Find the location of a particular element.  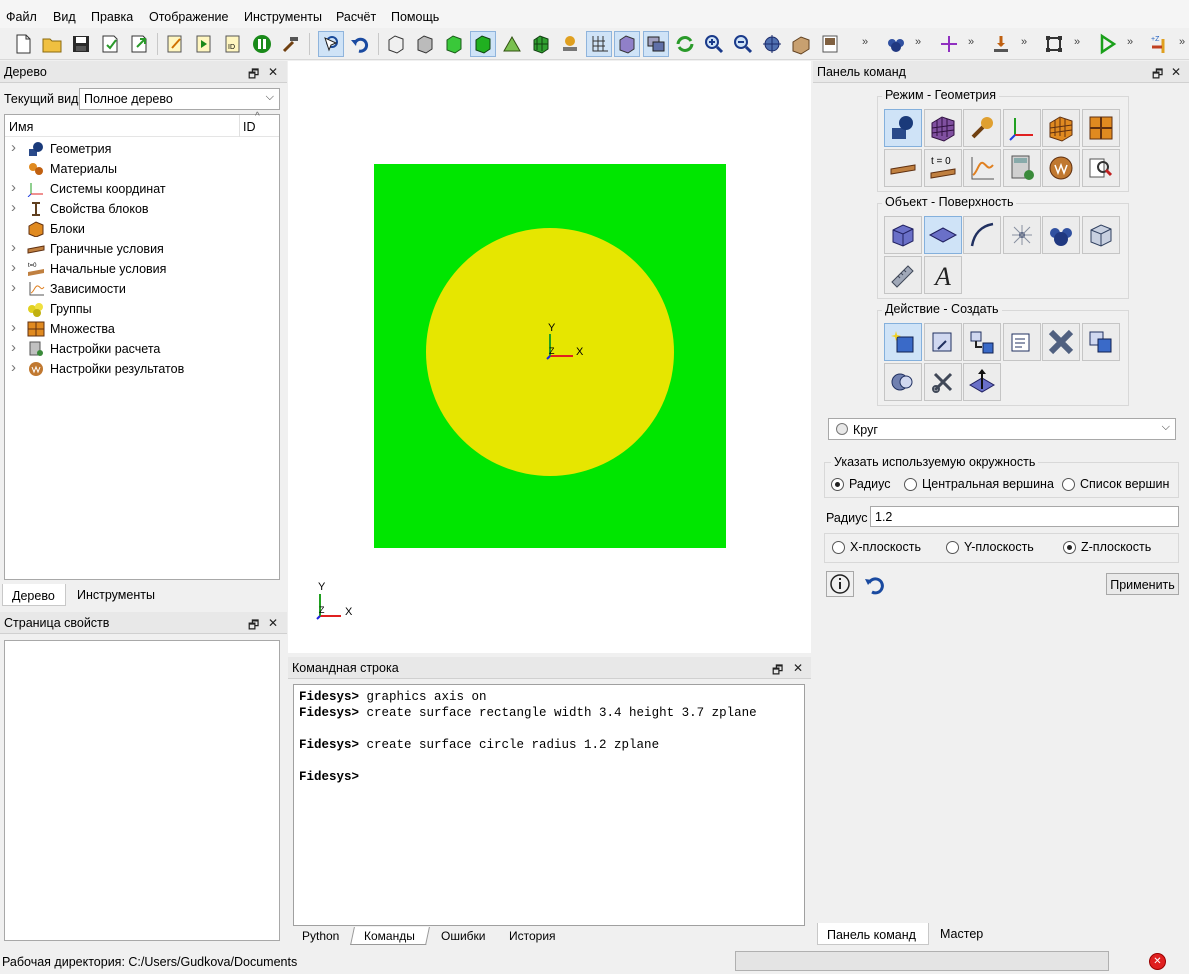

column-id: ID is located at coordinates (249, 127).